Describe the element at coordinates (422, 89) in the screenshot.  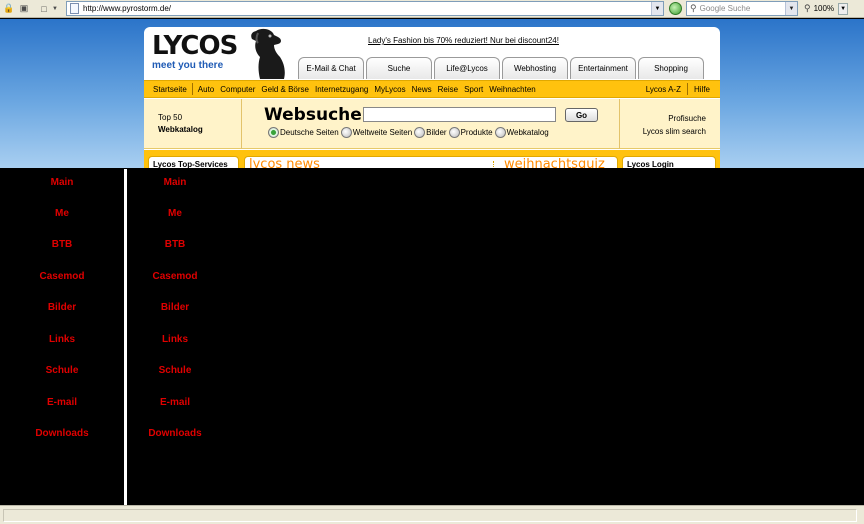
I see `nav-news: News` at that location.